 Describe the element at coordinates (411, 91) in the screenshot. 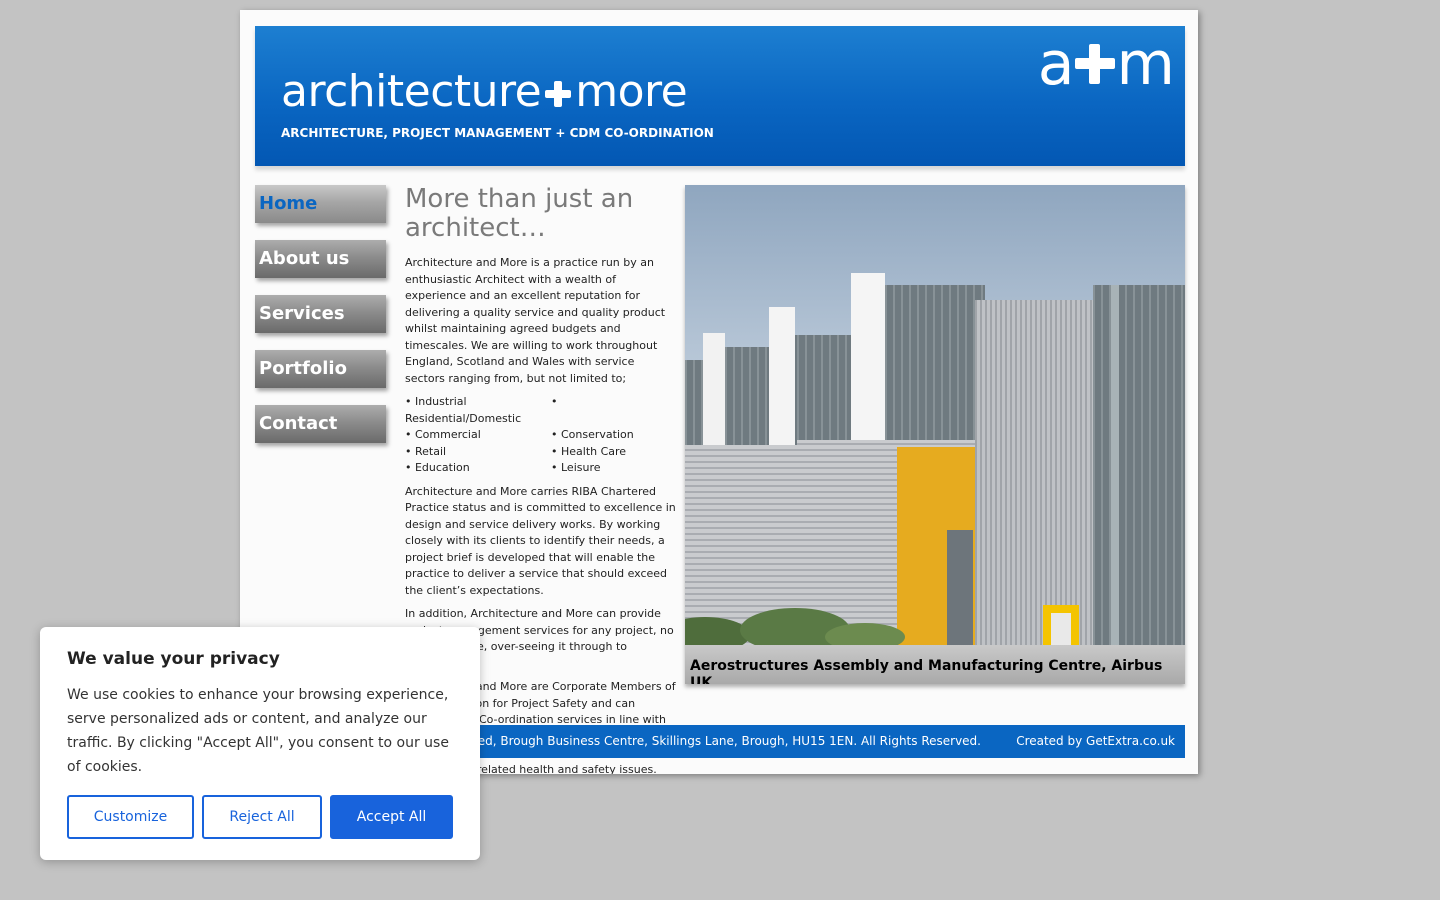

I see `brand-left: architecture` at that location.